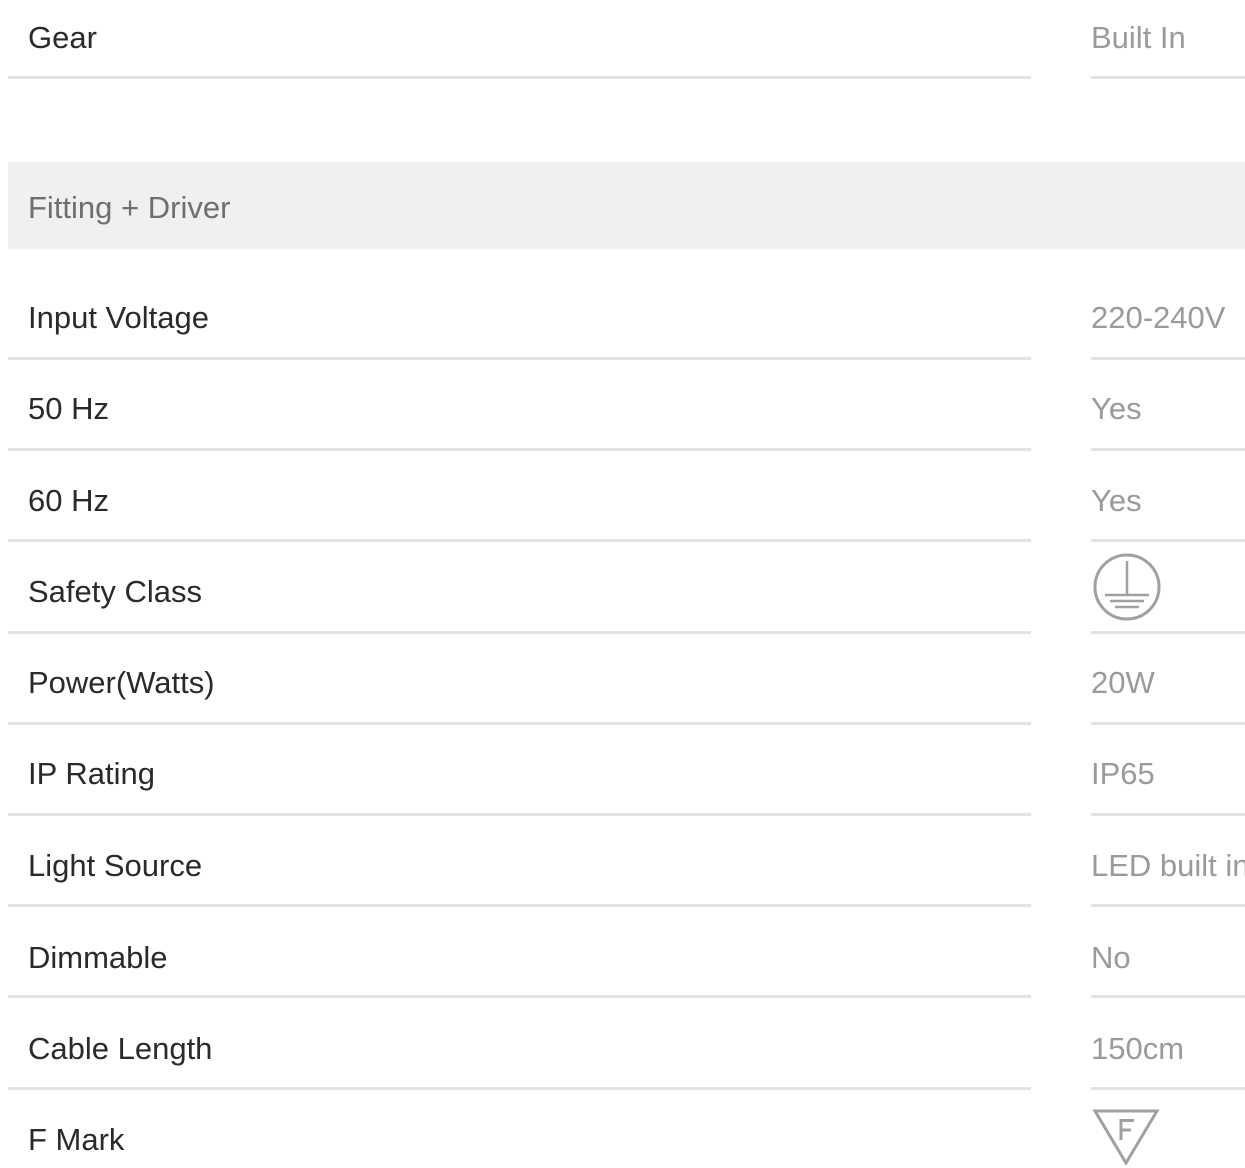 Image resolution: width=1245 pixels, height=1168 pixels. What do you see at coordinates (62, 37) in the screenshot?
I see `spec-label: Gear` at bounding box center [62, 37].